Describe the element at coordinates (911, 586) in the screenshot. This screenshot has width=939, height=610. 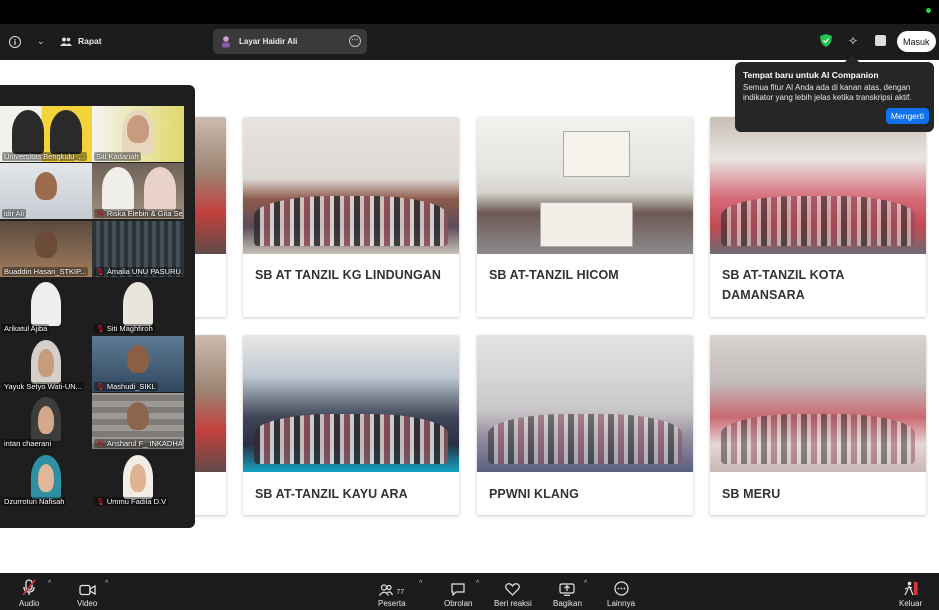
I see `leave-icon` at that location.